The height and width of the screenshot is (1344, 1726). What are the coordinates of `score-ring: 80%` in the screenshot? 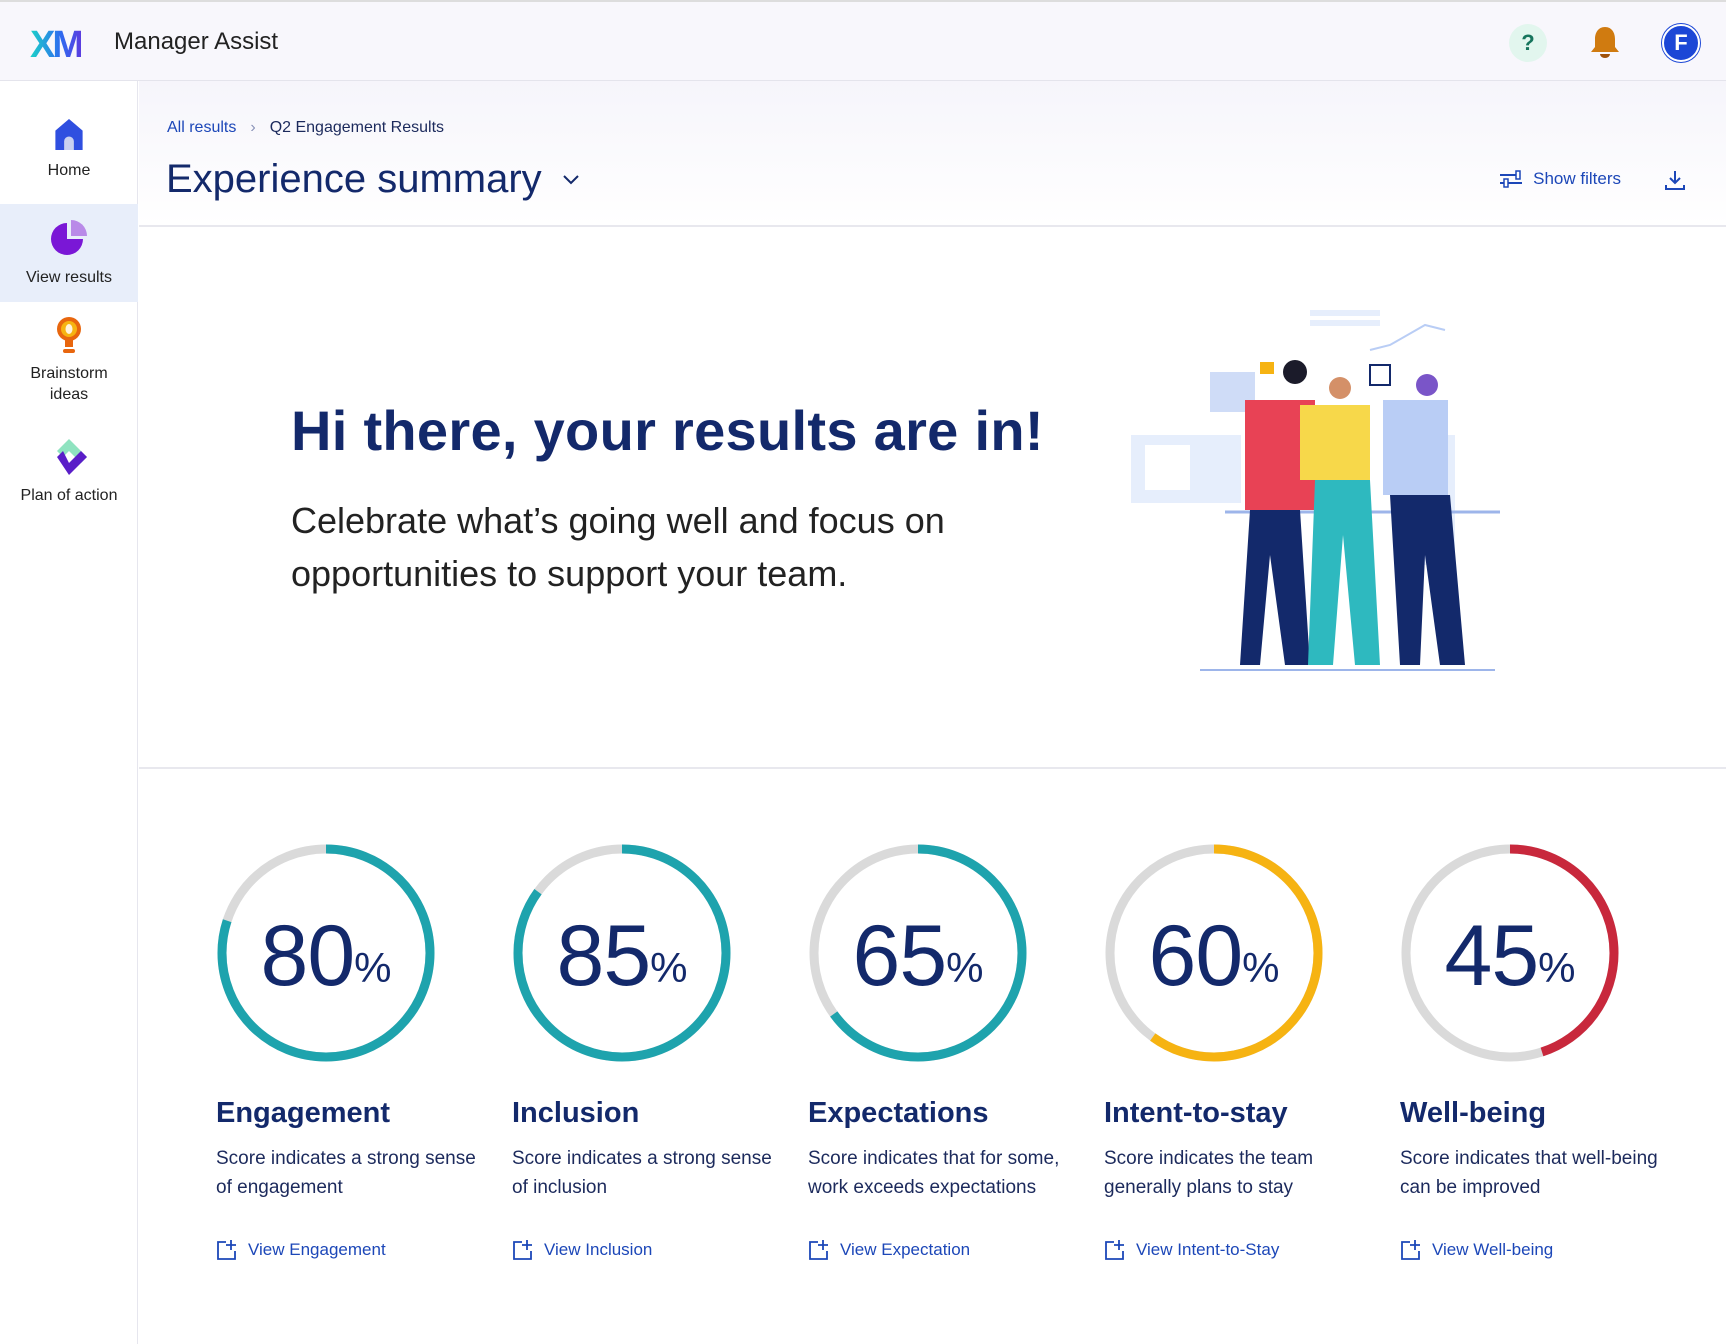 It's located at (326, 953).